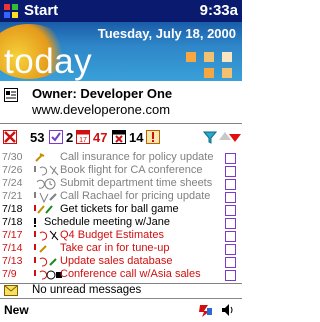 This screenshot has height=322, width=320. I want to click on overdue-x-icon, so click(10, 137).